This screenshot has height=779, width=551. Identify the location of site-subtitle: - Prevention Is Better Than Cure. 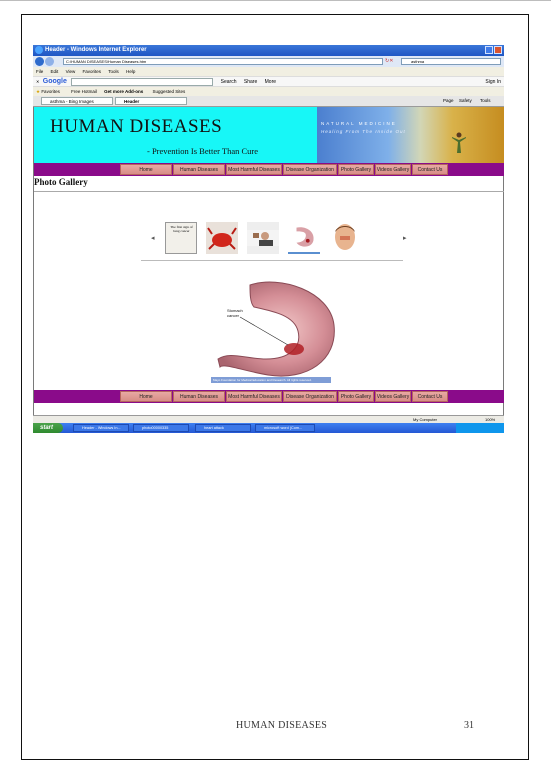
(203, 151).